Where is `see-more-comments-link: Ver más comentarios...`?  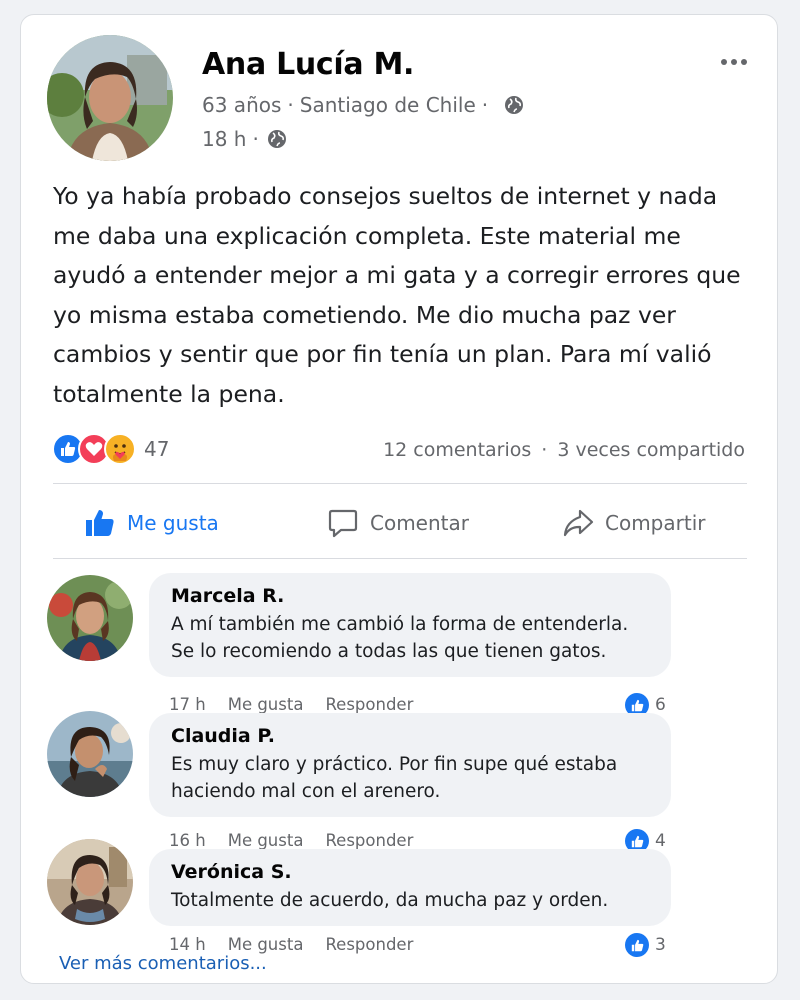
see-more-comments-link: Ver más comentarios... is located at coordinates (163, 963).